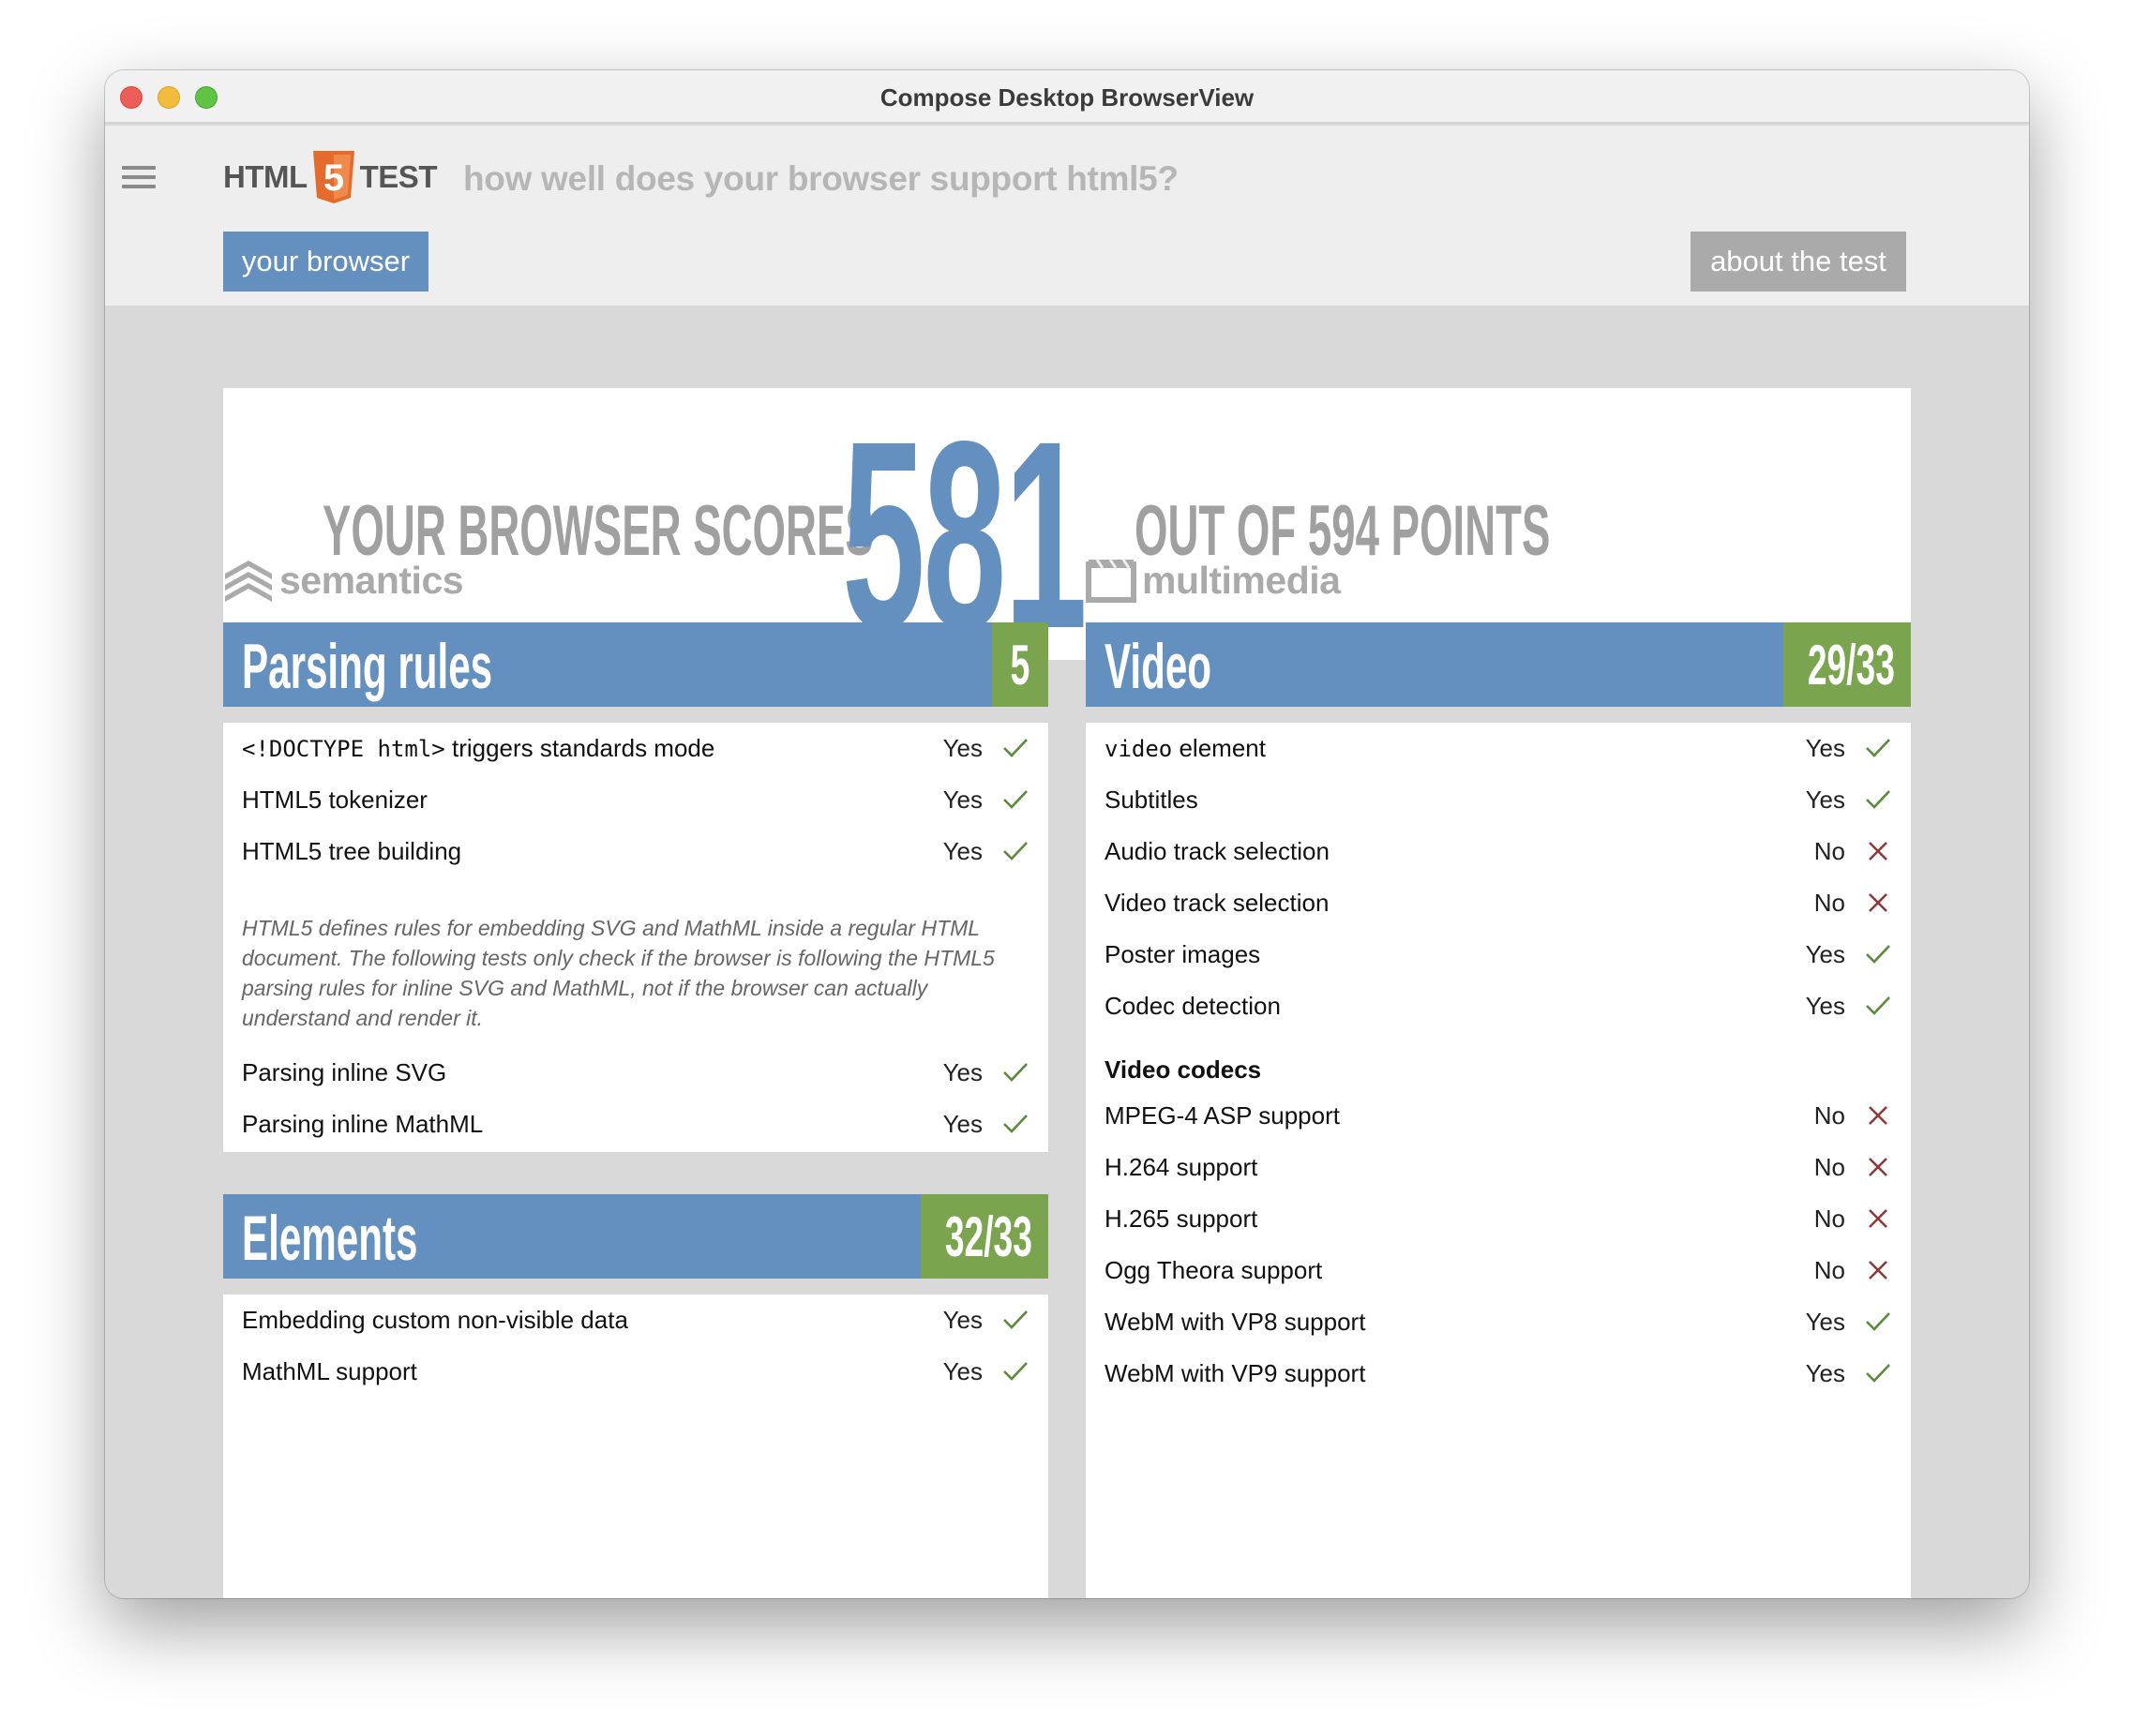 The image size is (2134, 1736). Describe the element at coordinates (371, 580) in the screenshot. I see `category-label-semantics: semantics` at that location.